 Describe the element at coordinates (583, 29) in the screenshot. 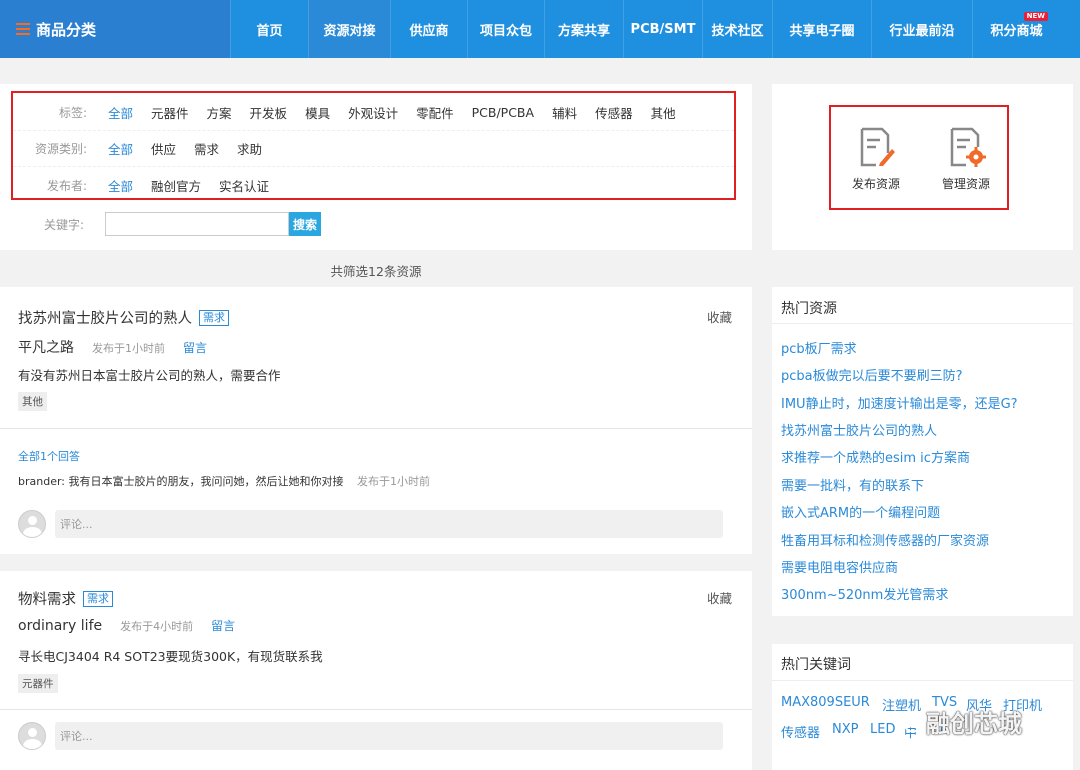

I see `nav-solutions: 方案共享` at that location.